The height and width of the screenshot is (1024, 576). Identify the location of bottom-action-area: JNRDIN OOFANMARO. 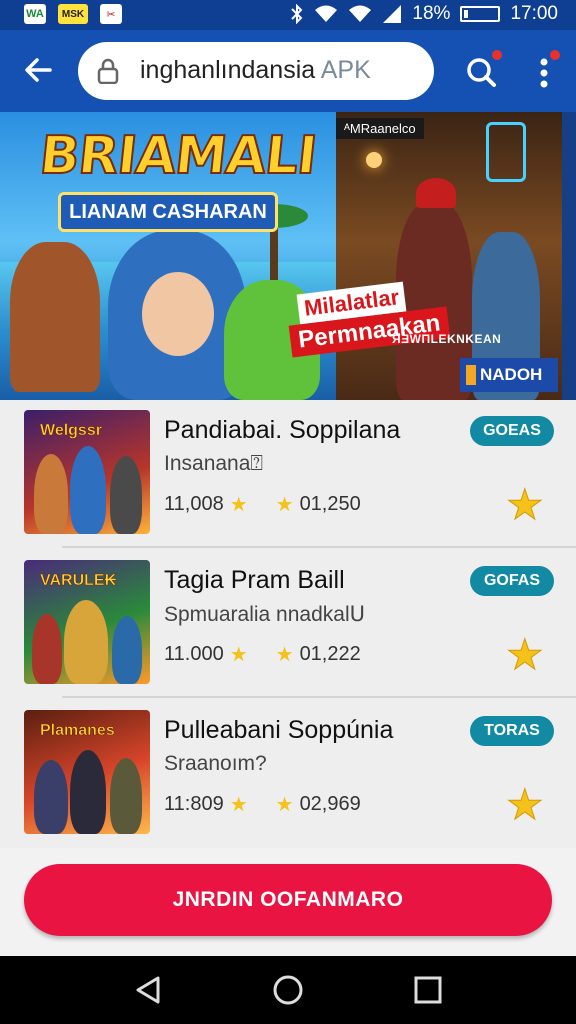
(288, 902).